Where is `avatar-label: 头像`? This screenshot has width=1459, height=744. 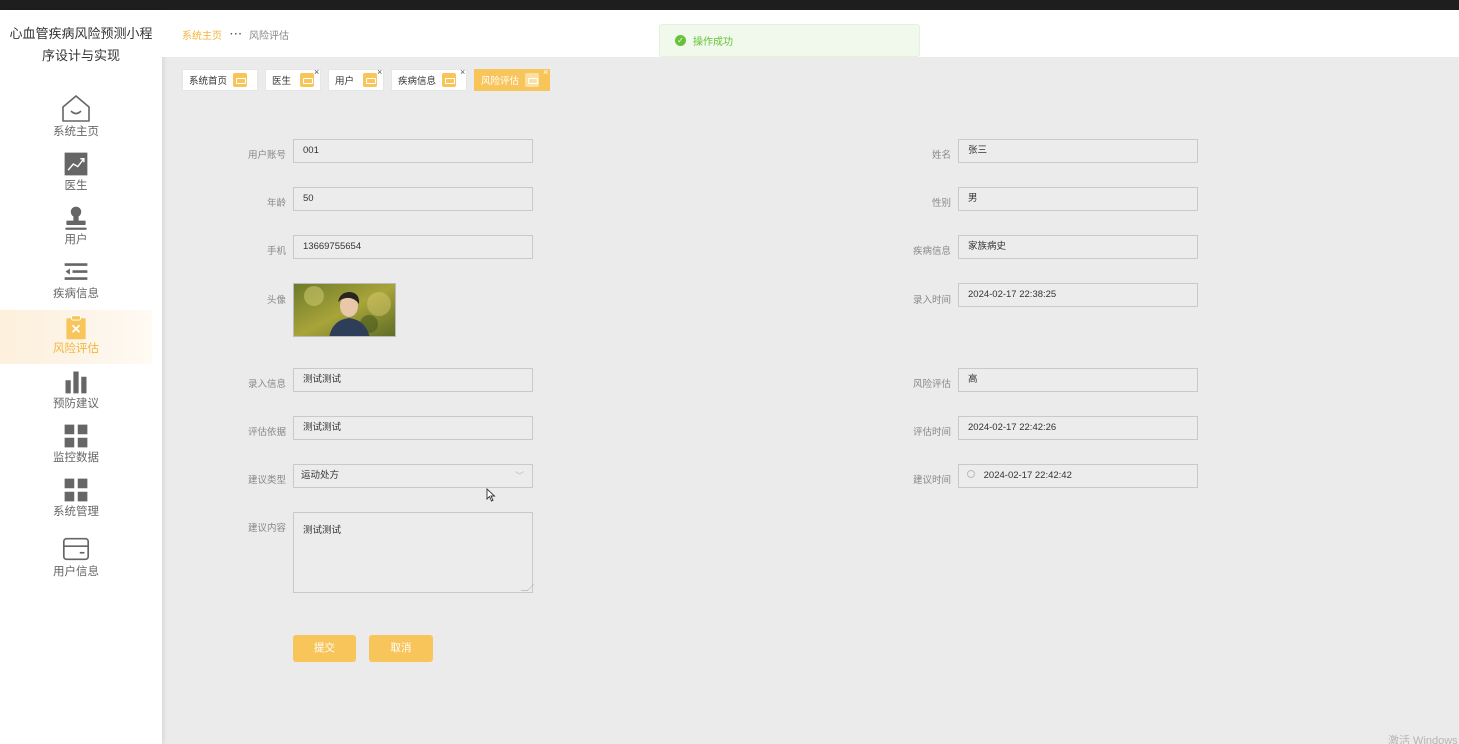
avatar-label: 头像 is located at coordinates (276, 300).